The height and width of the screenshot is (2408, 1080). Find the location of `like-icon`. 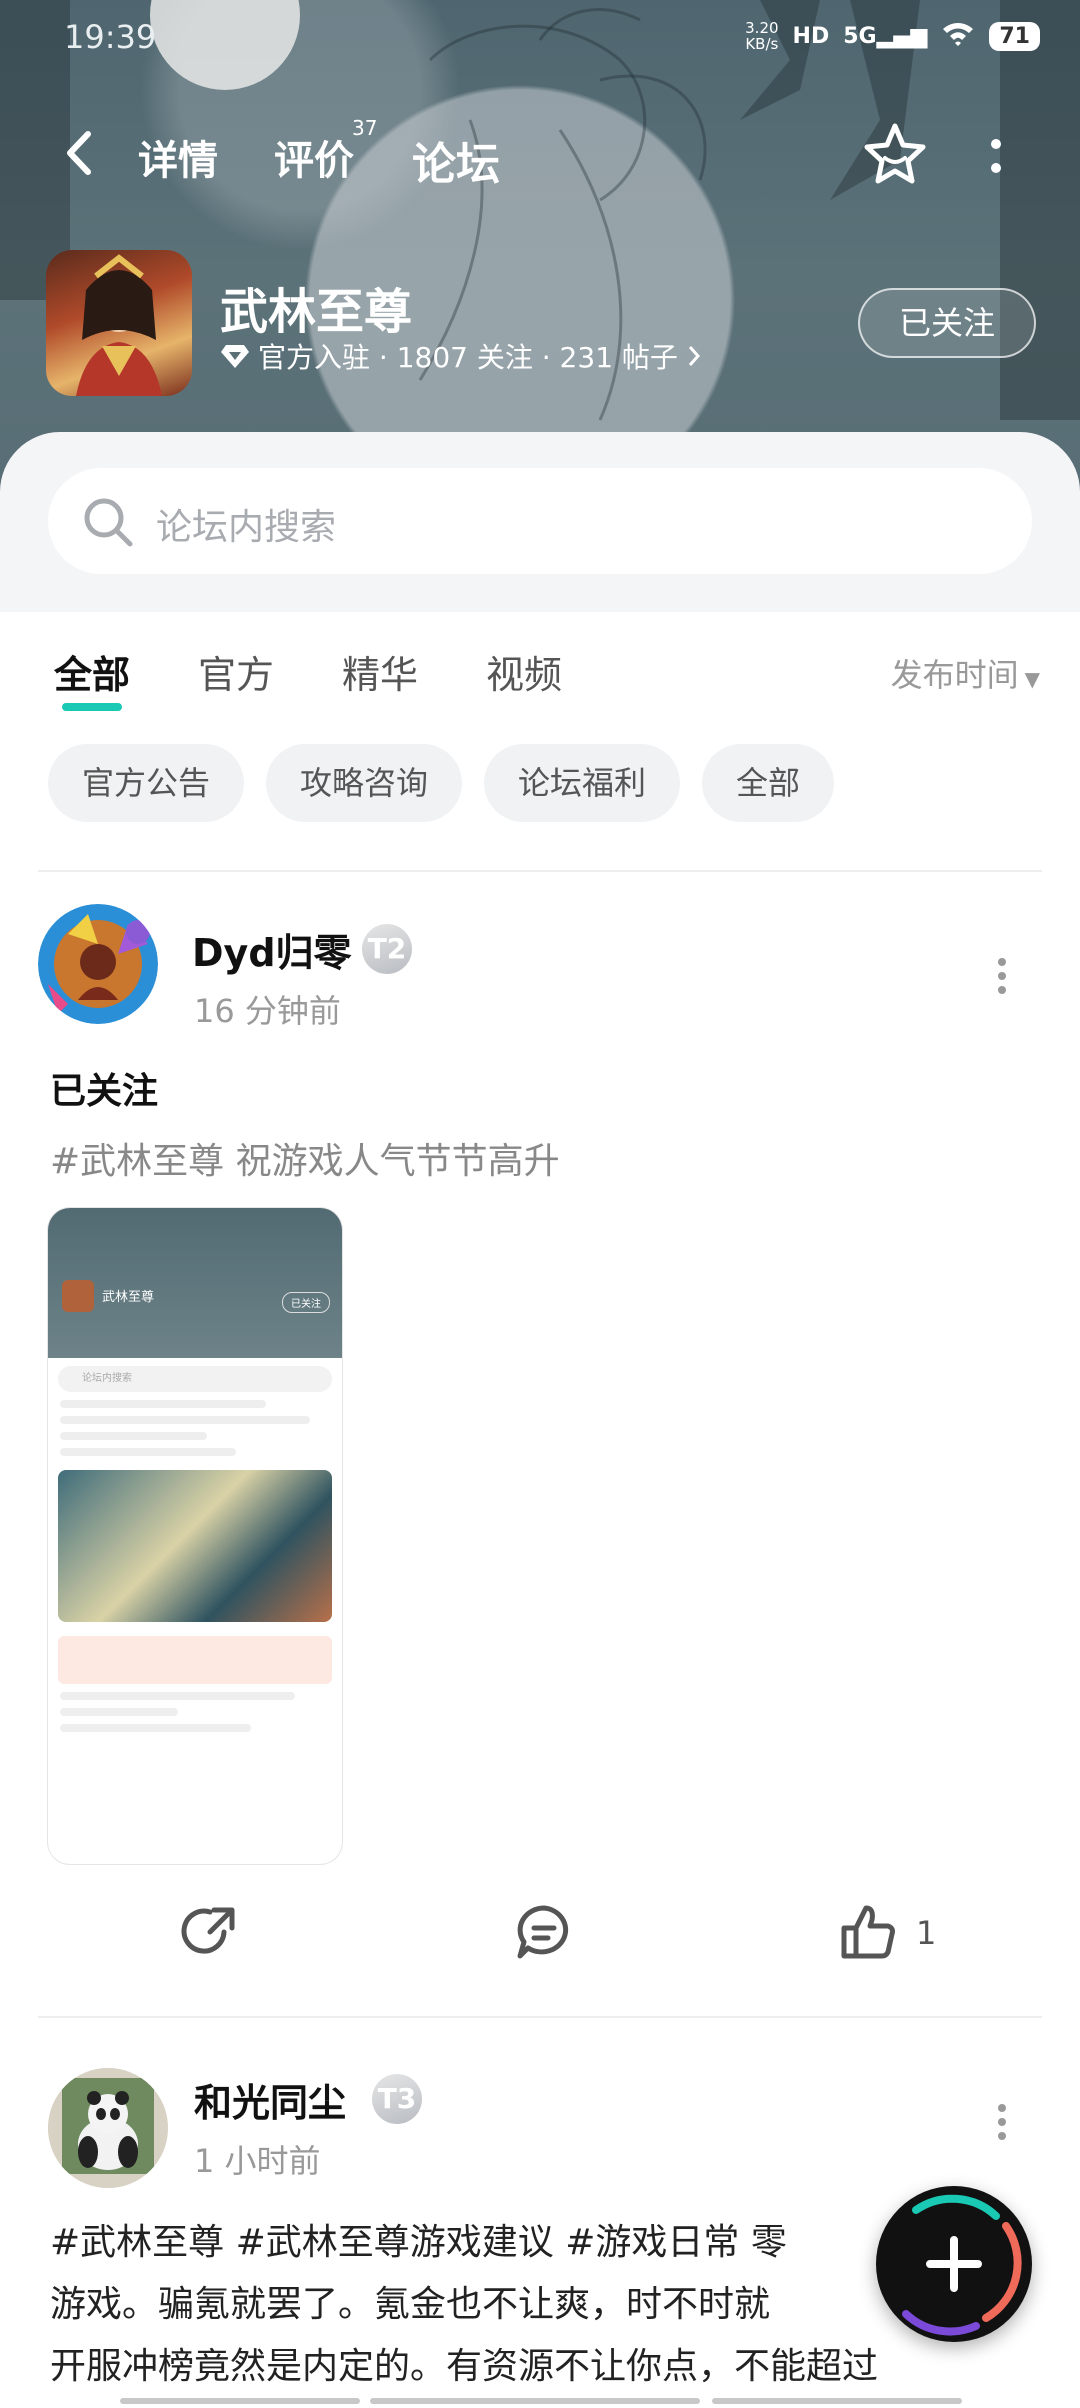

like-icon is located at coordinates (868, 1932).